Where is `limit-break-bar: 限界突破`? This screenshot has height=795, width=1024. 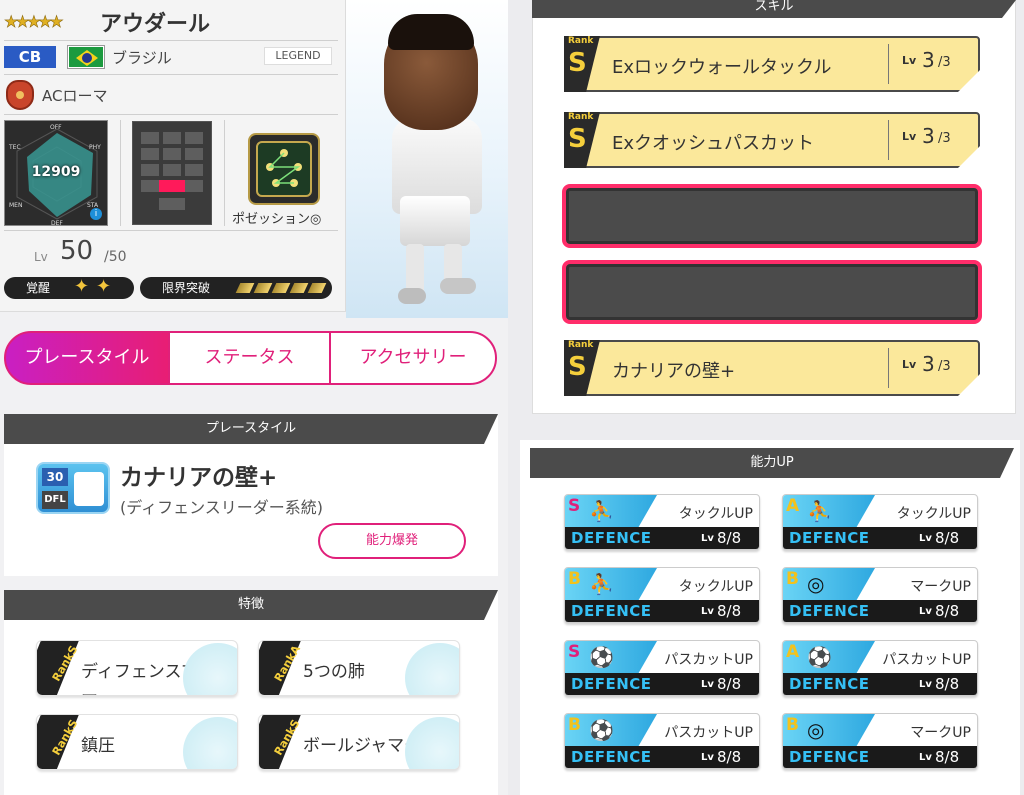
limit-break-bar: 限界突破 is located at coordinates (236, 288).